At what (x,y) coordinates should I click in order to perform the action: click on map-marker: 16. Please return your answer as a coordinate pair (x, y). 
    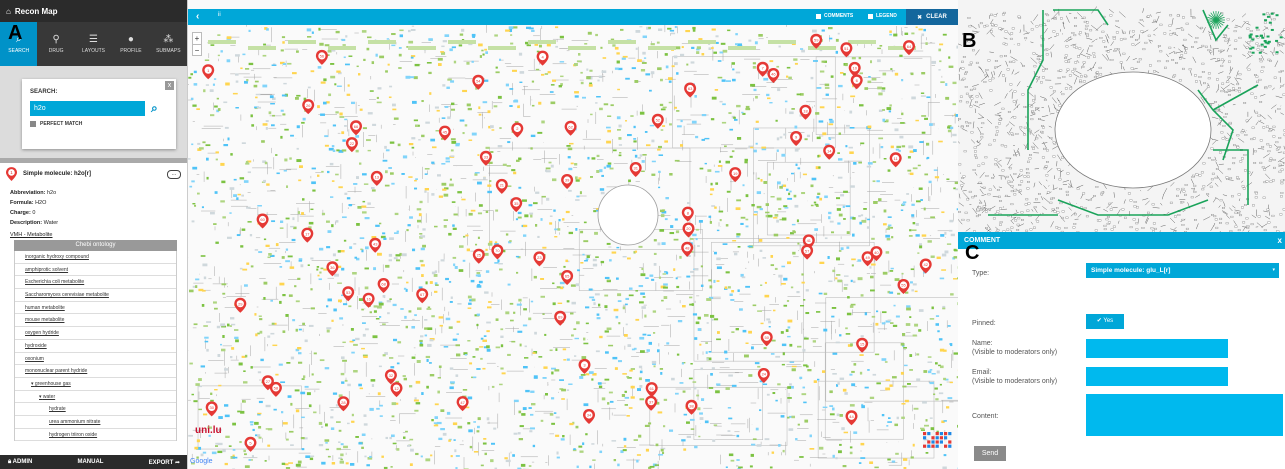
    Looking at the image, I should click on (368, 300).